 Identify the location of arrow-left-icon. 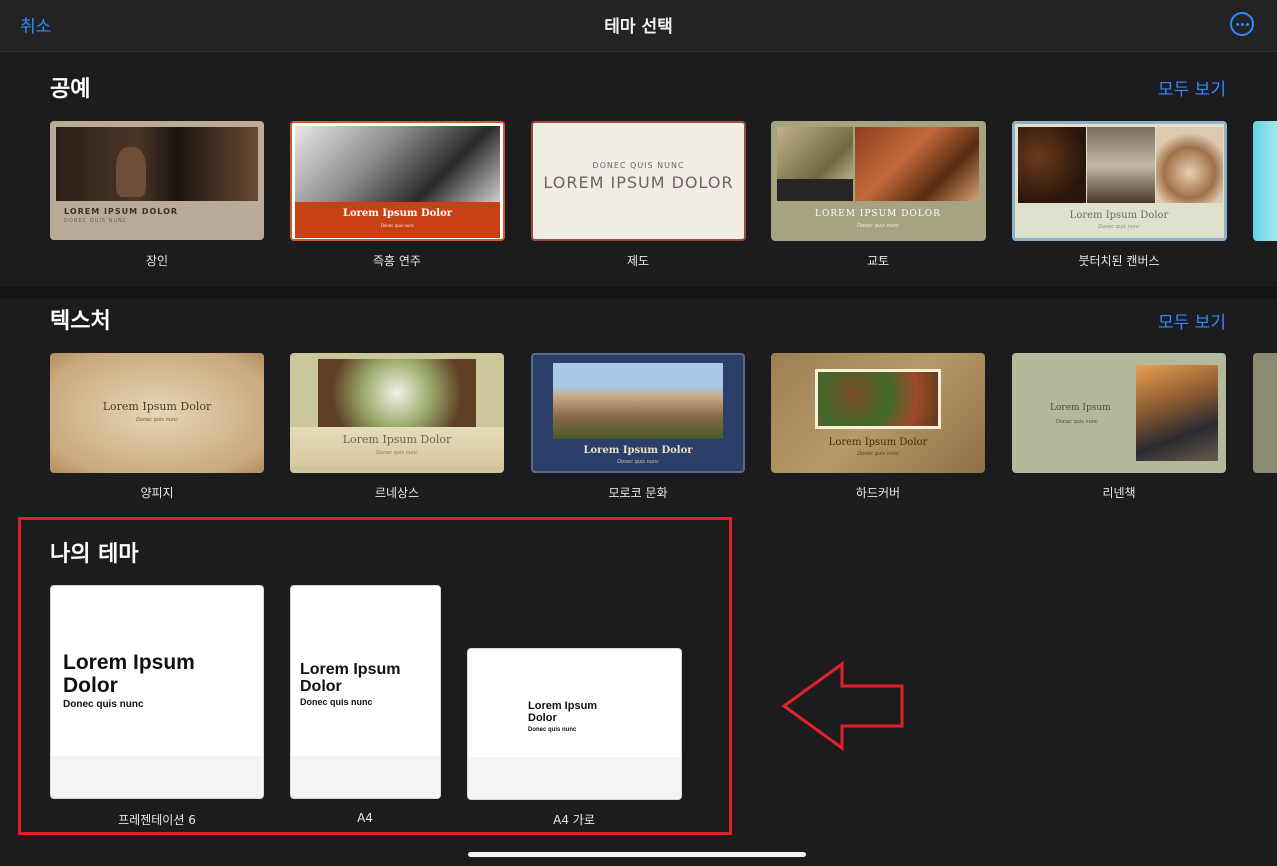
(842, 706).